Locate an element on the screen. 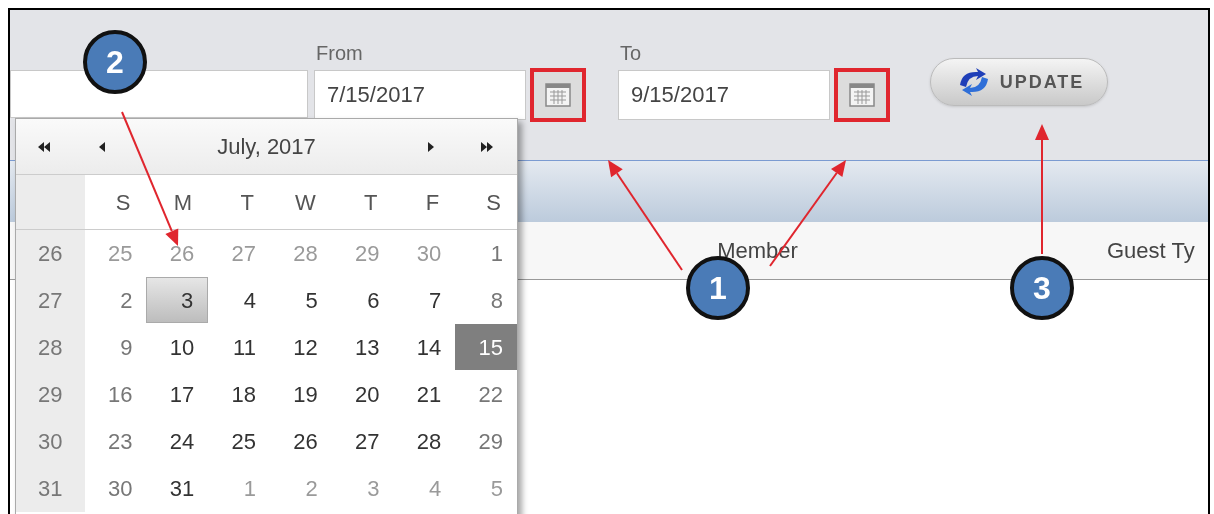  calendar-day: 2 is located at coordinates (115, 300).